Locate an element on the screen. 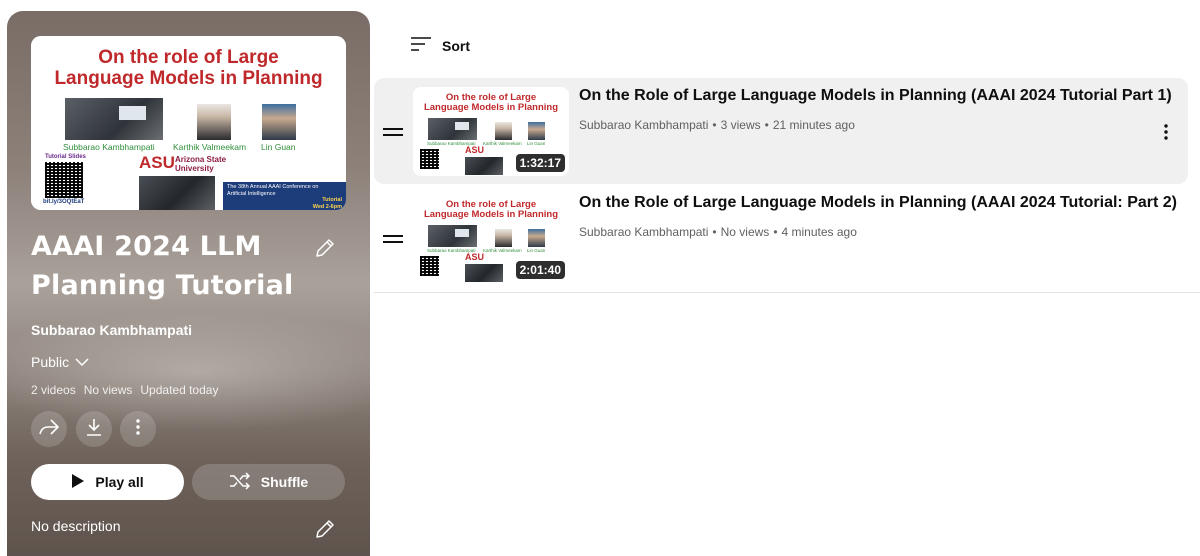  video-views: 3 views is located at coordinates (740, 125).